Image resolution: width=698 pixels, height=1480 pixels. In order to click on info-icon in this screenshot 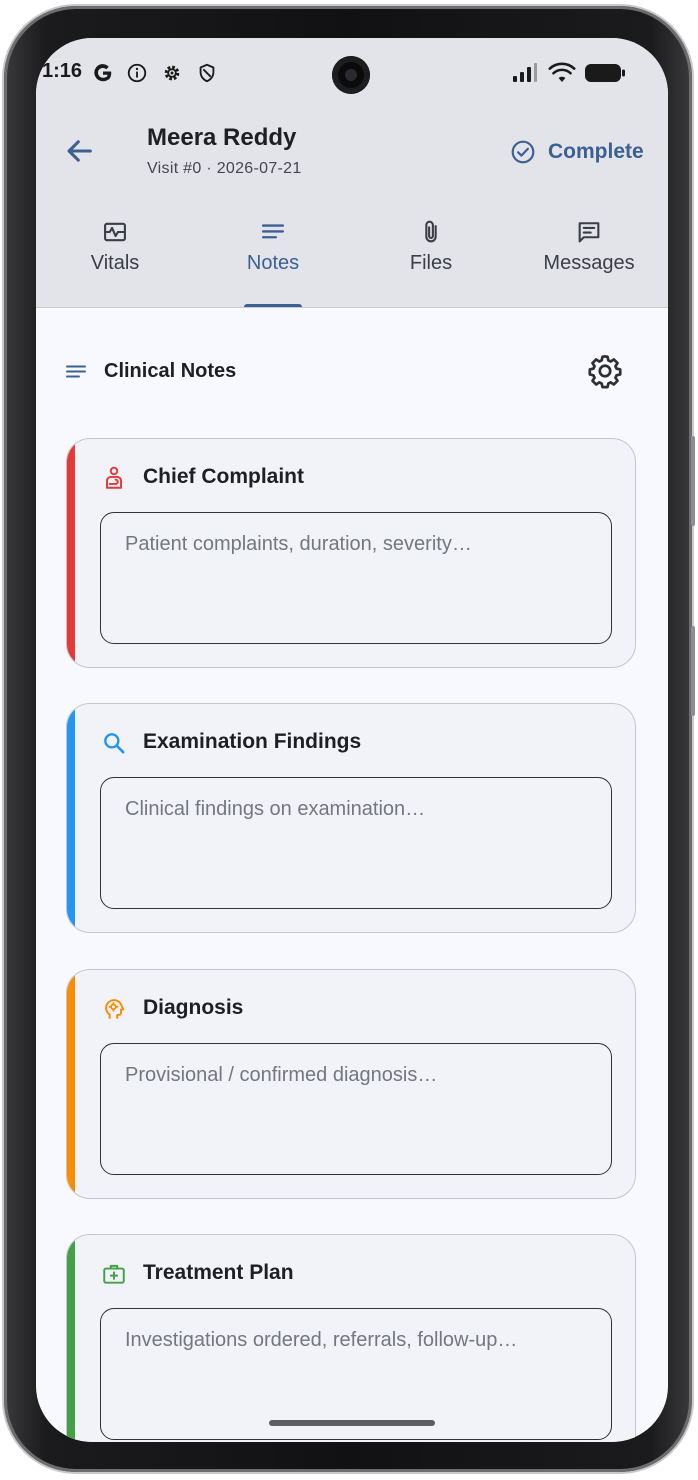, I will do `click(137, 73)`.